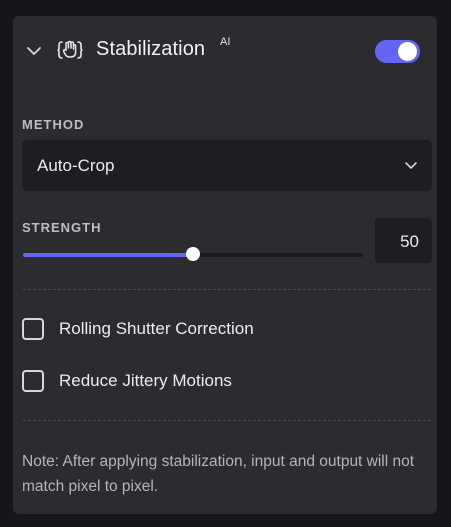  What do you see at coordinates (225, 42) in the screenshot?
I see `ai-badge: AI` at bounding box center [225, 42].